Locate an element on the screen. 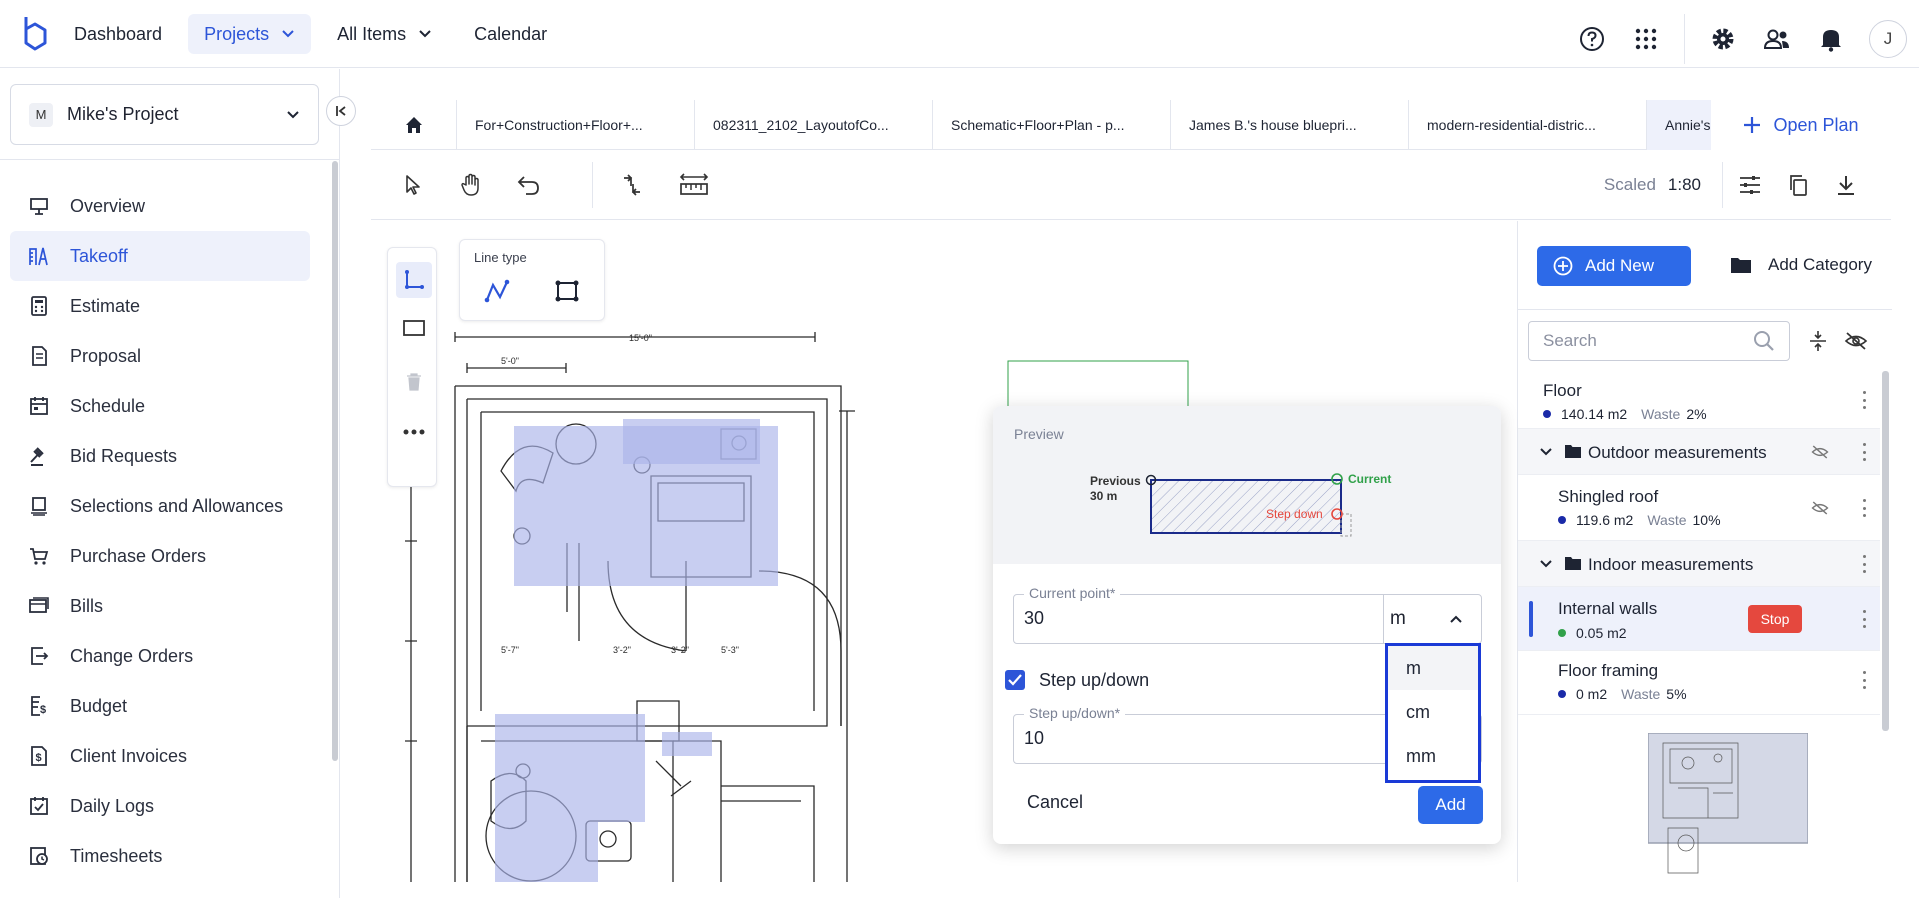 This screenshot has height=898, width=1919. sliders-icon is located at coordinates (1750, 185).